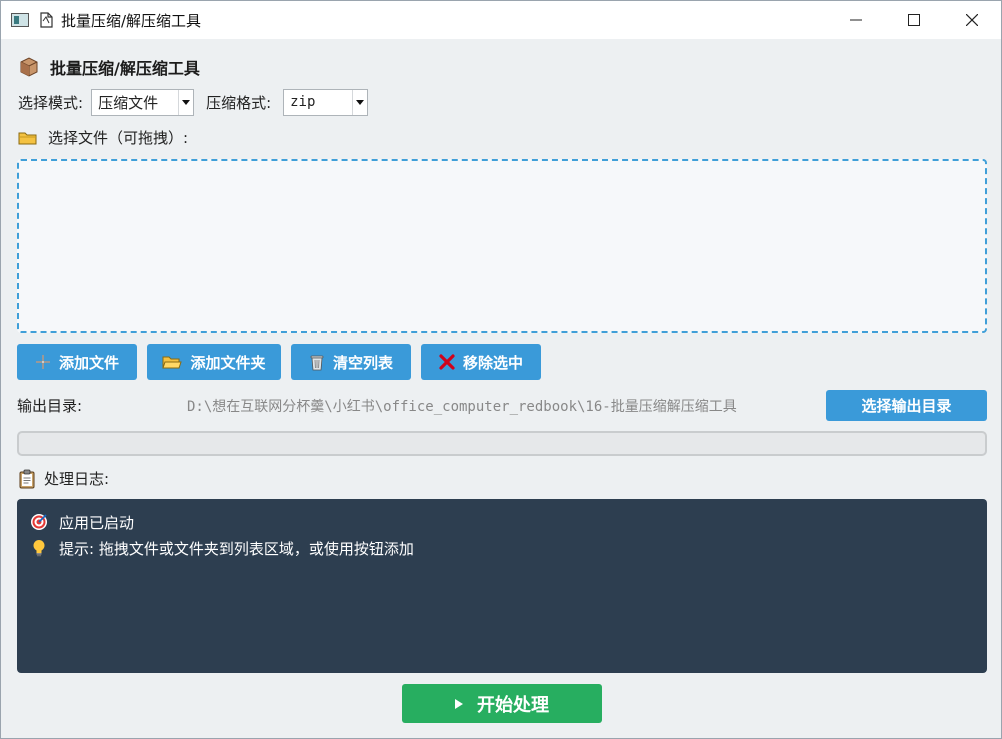  What do you see at coordinates (27, 138) in the screenshot?
I see `folder-icon` at bounding box center [27, 138].